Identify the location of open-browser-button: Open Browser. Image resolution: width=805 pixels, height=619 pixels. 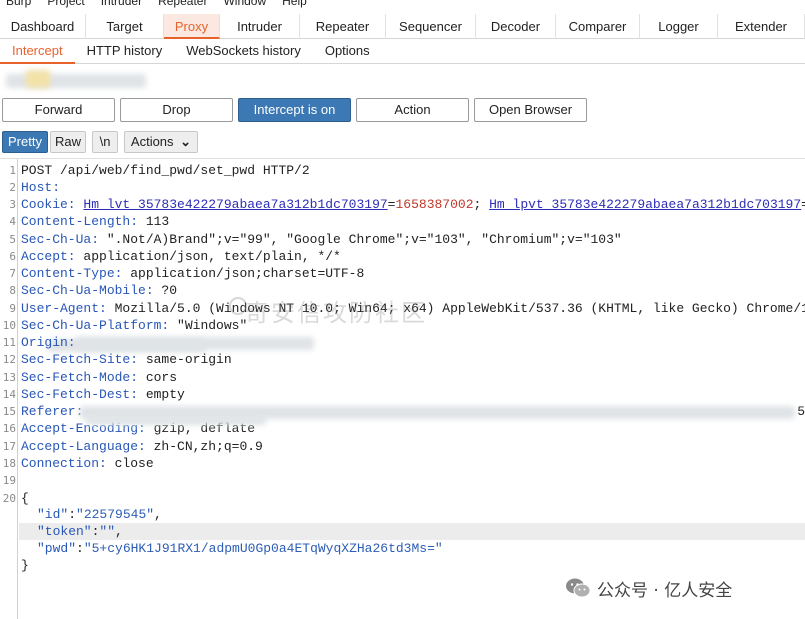
(530, 110).